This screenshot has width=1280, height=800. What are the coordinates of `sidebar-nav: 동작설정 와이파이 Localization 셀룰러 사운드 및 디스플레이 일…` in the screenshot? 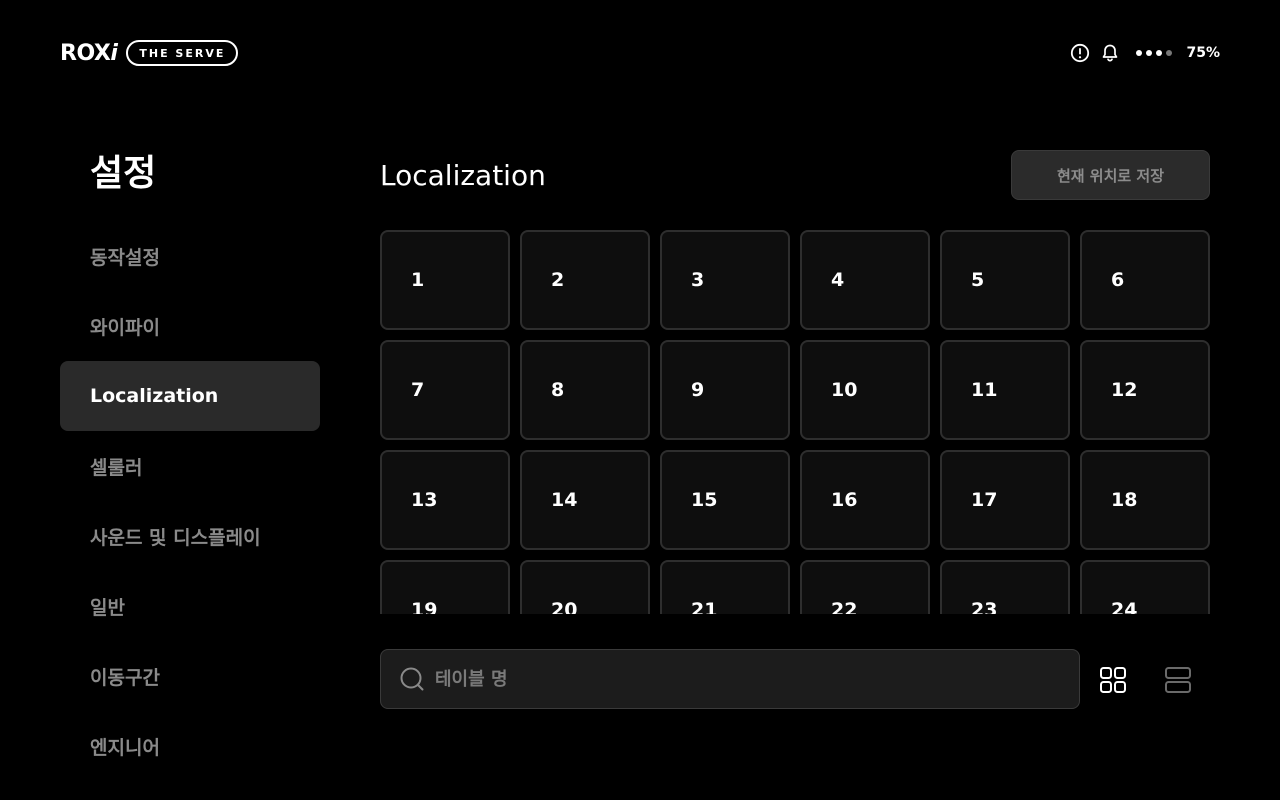 It's located at (190, 501).